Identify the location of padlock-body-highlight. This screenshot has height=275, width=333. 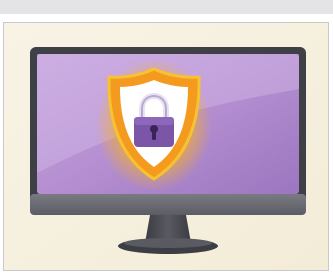
(154, 121).